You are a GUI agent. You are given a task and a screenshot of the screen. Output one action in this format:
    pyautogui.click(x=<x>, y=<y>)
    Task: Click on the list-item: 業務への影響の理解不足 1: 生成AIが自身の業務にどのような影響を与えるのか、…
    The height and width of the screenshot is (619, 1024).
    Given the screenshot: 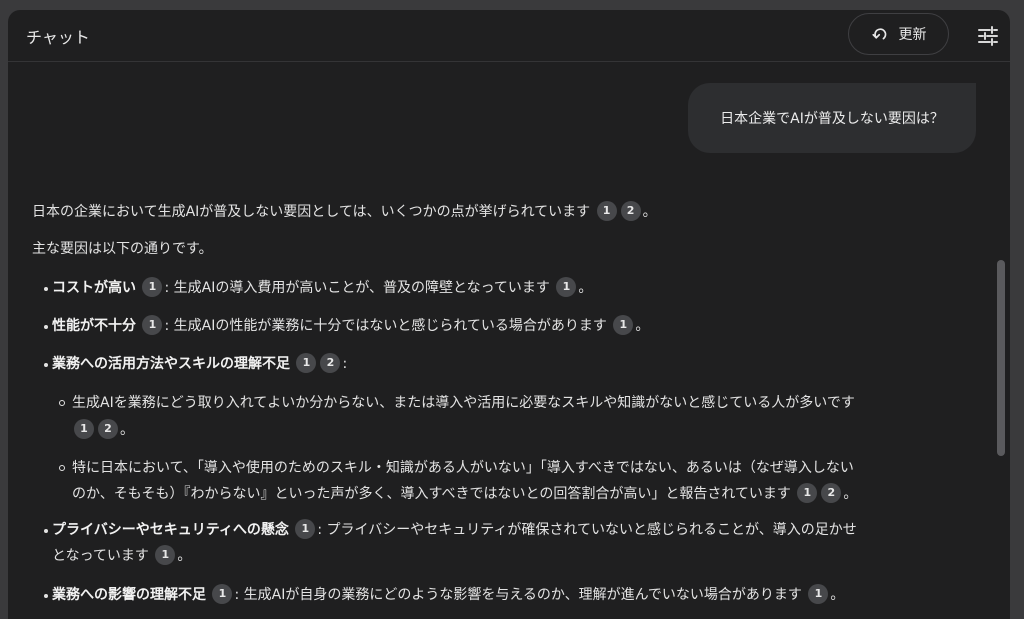 What is the action you would take?
    pyautogui.click(x=448, y=594)
    